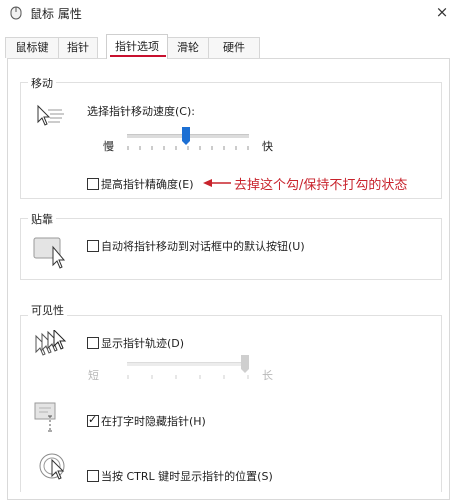  I want to click on tab-wheel: 滑轮, so click(188, 47).